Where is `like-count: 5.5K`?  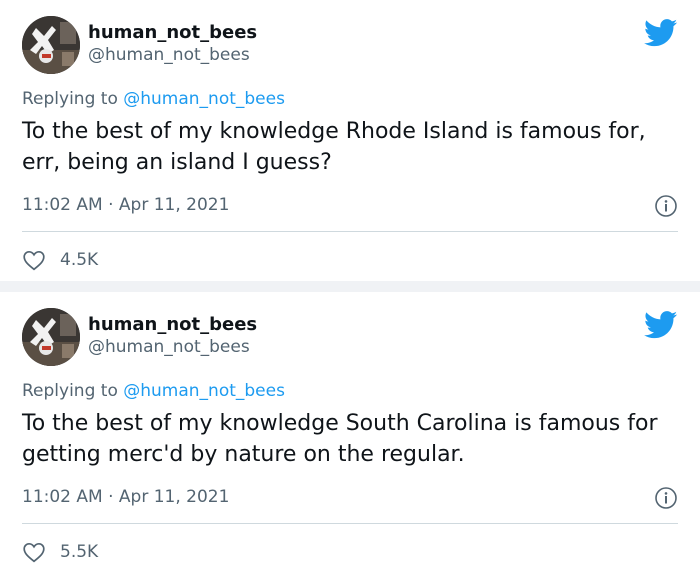 like-count: 5.5K is located at coordinates (79, 552).